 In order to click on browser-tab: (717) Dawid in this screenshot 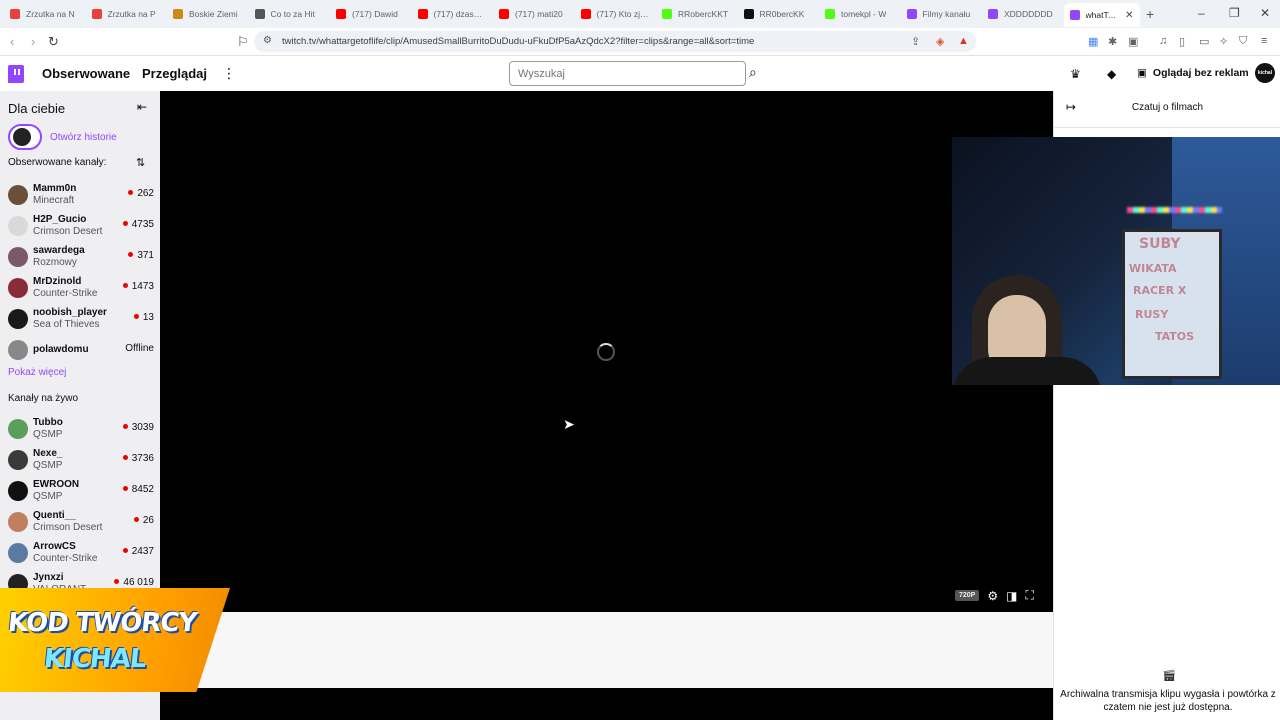, I will do `click(370, 14)`.